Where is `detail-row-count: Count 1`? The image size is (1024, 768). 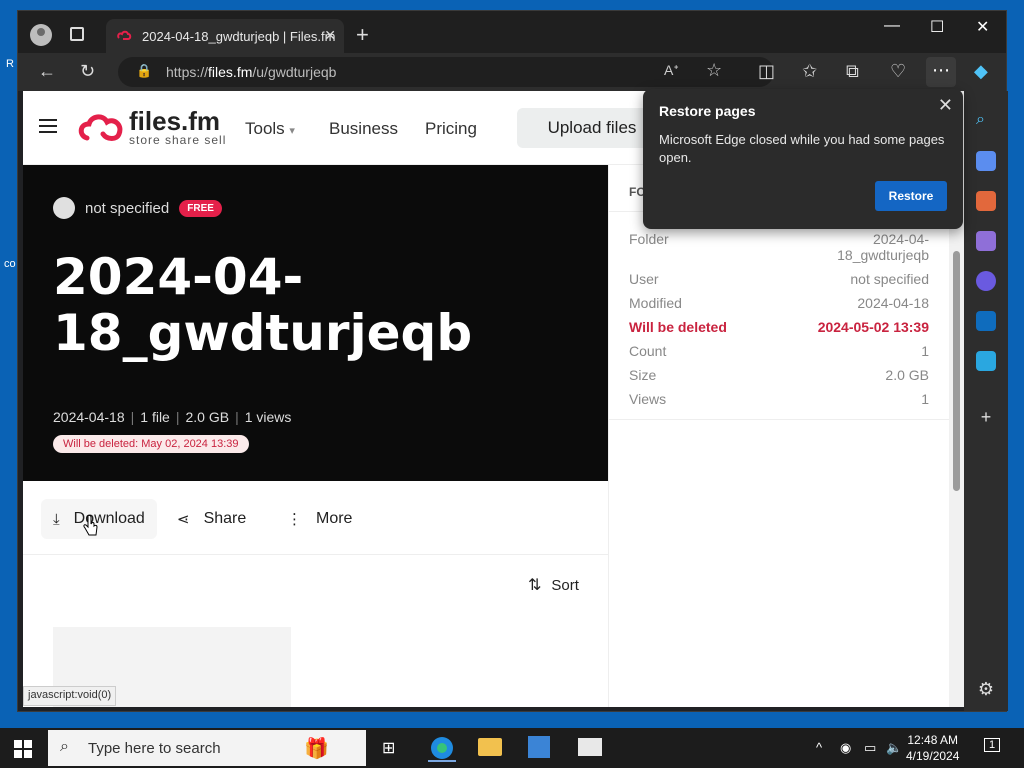 detail-row-count: Count 1 is located at coordinates (779, 351).